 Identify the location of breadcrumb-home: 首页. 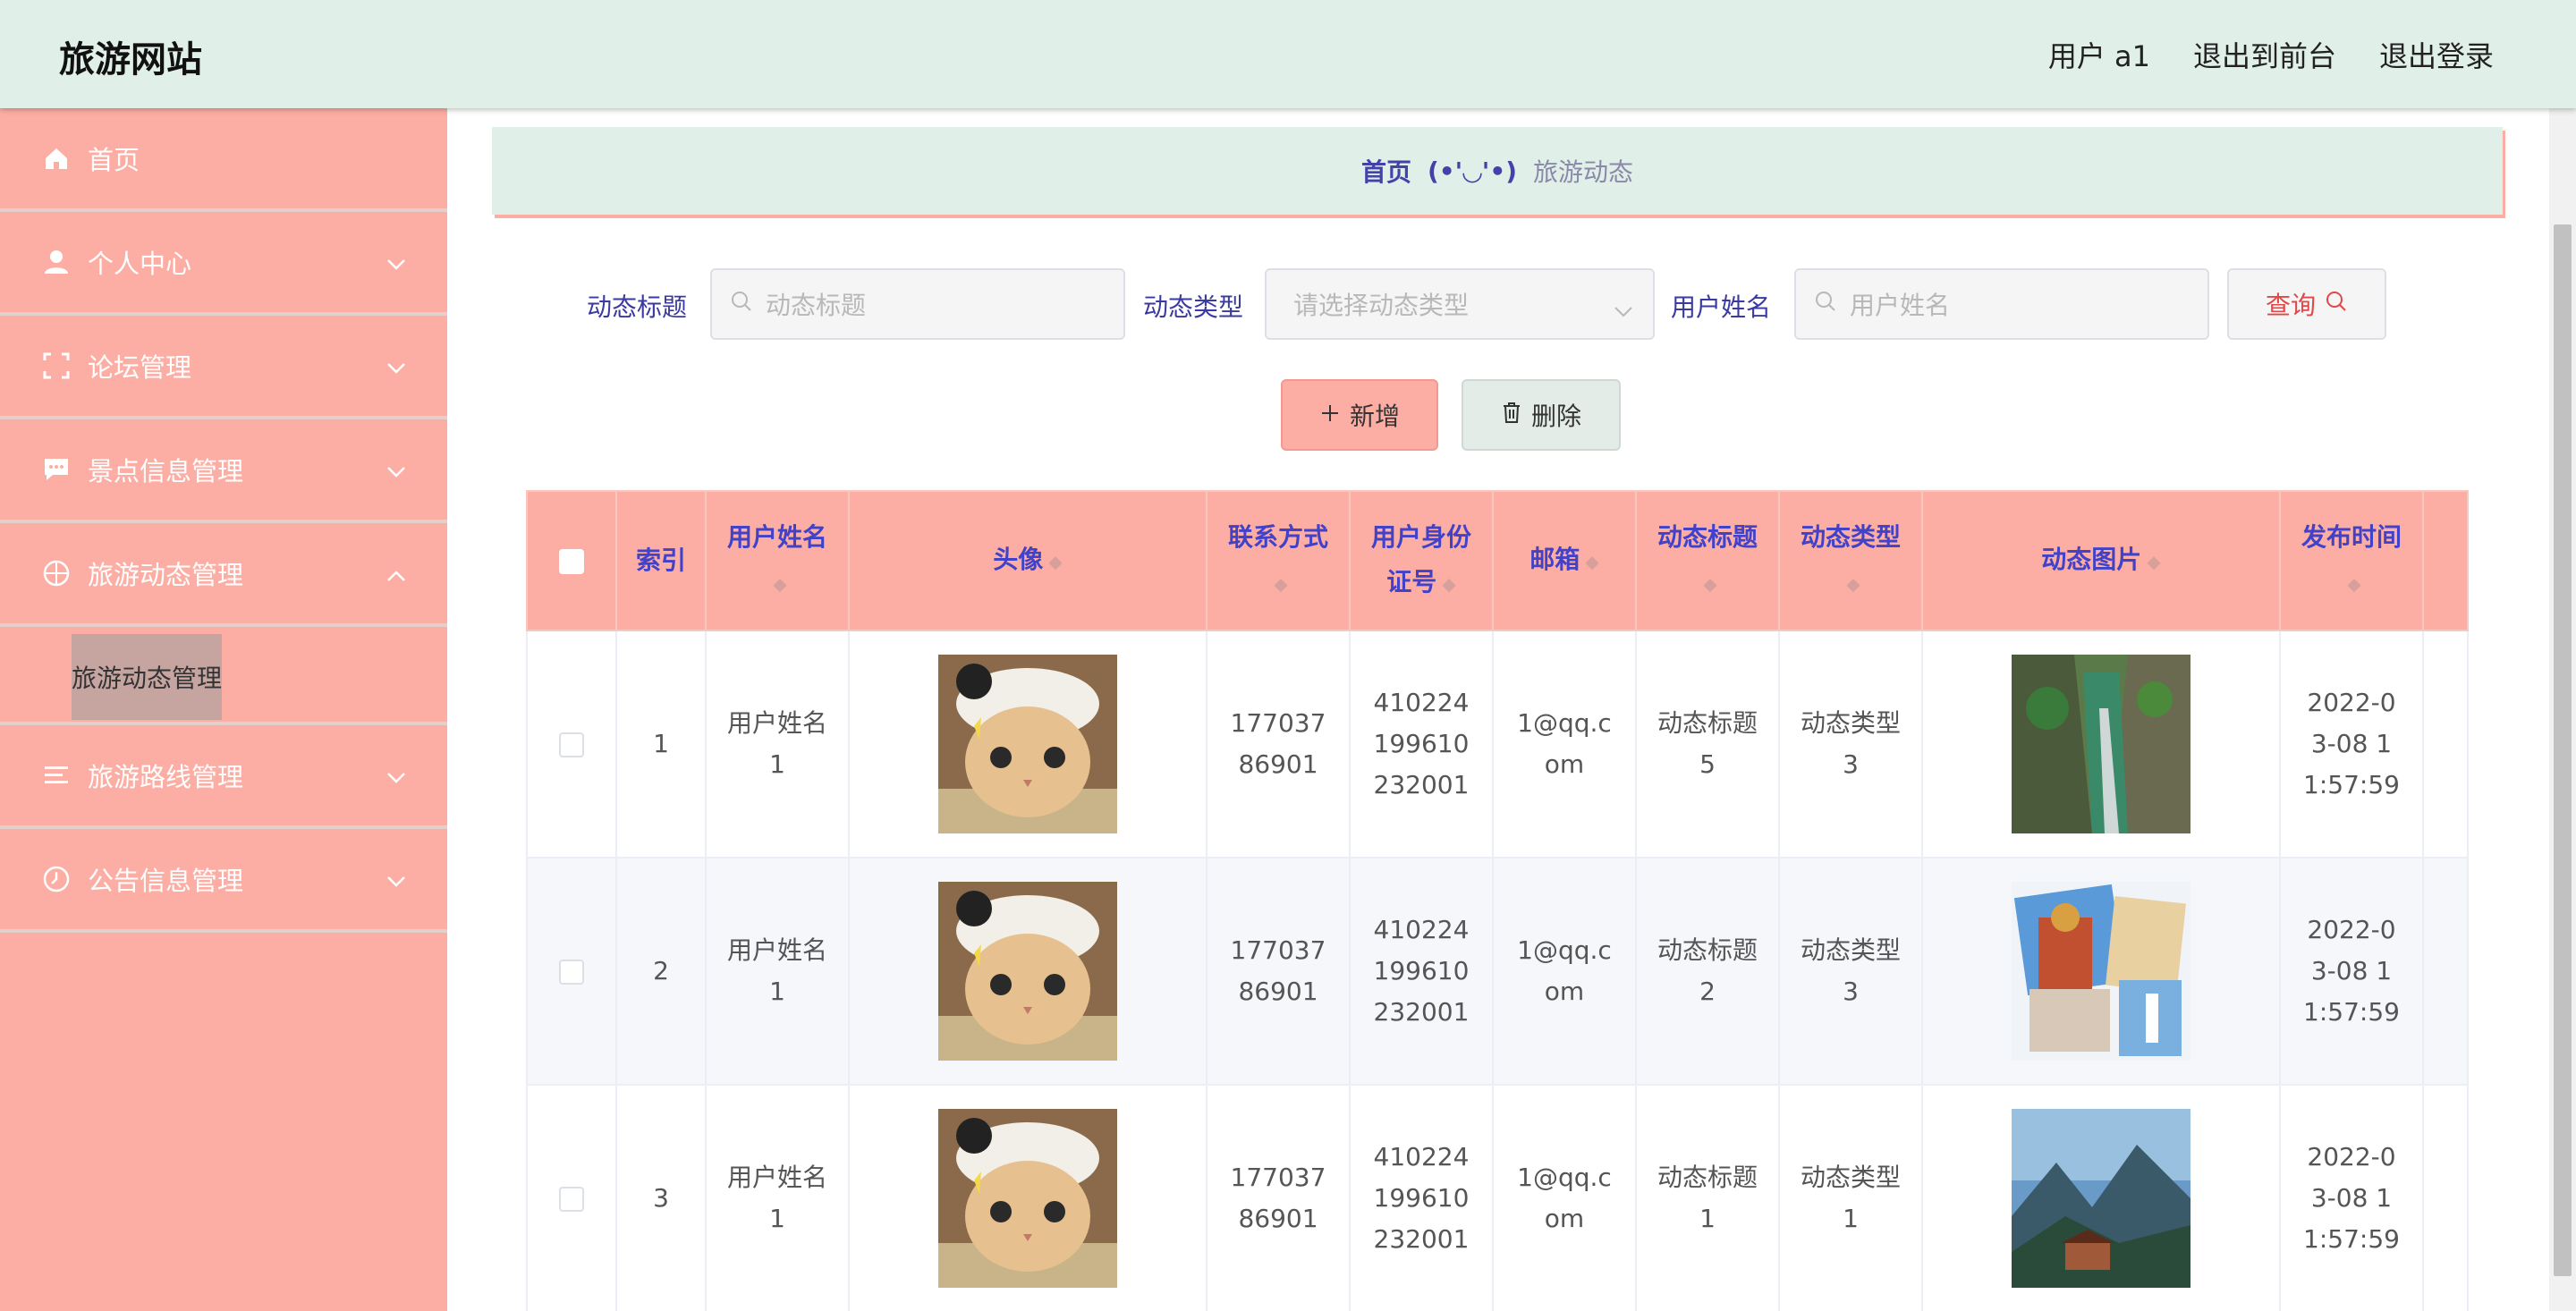
(1386, 171).